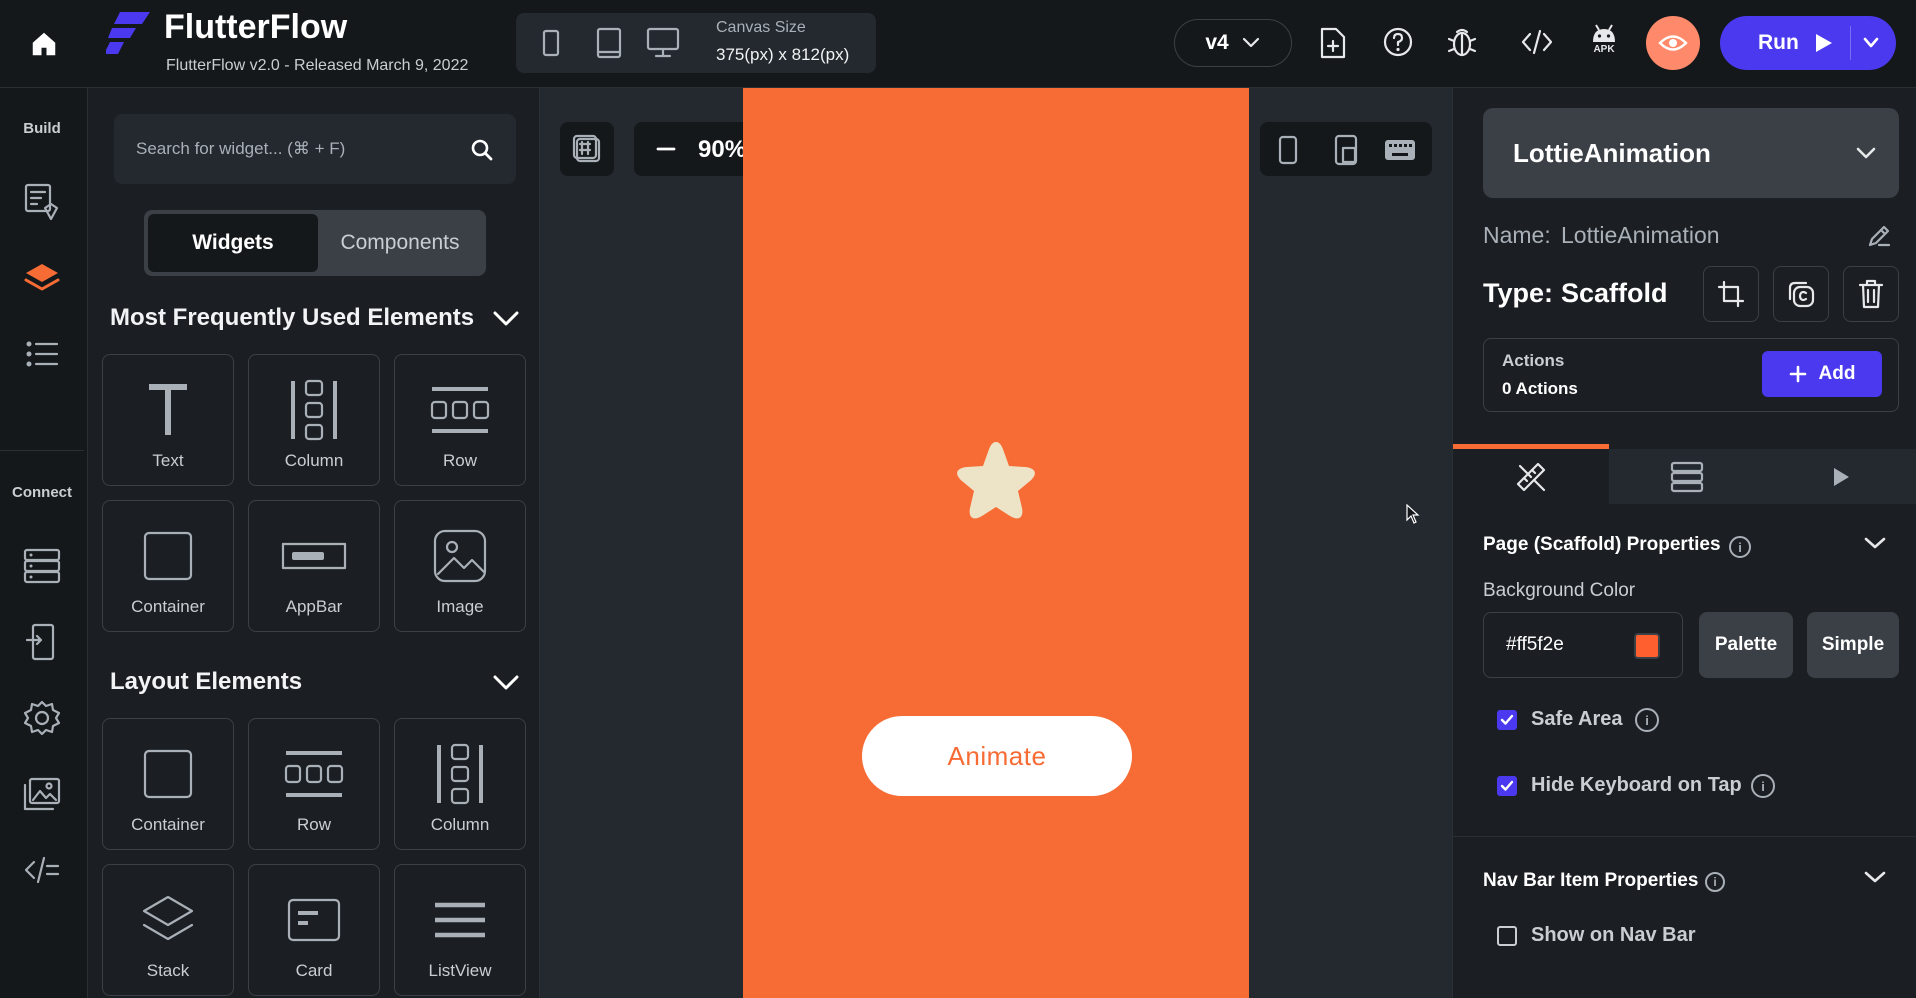 The height and width of the screenshot is (998, 1916). I want to click on card-widget-icon, so click(314, 920).